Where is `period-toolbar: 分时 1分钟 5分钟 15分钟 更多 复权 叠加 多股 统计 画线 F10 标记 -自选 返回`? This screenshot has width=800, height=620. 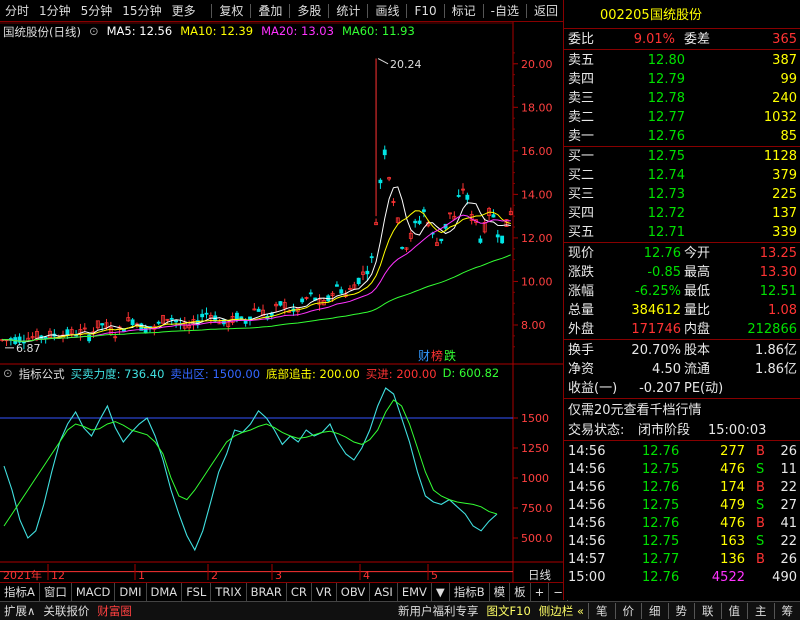 period-toolbar: 分时 1分钟 5分钟 15分钟 更多 复权 叠加 多股 统计 画线 F10 标记 -自选 返回 is located at coordinates (281, 11).